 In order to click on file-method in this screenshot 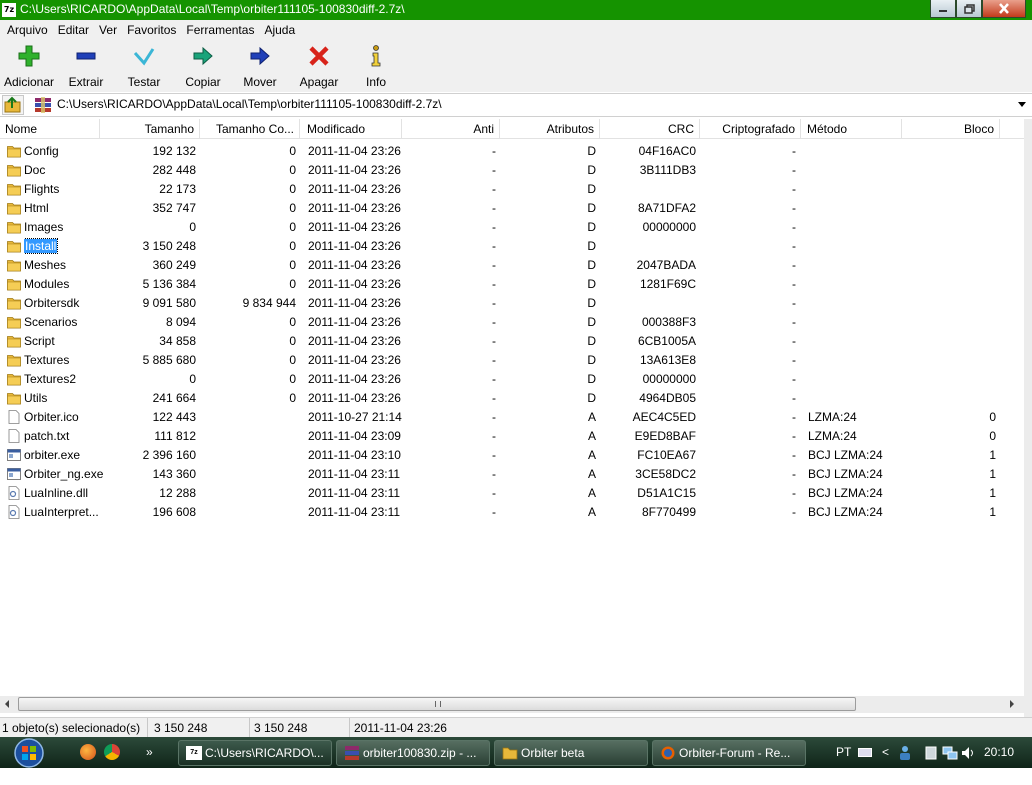, I will do `click(855, 322)`.